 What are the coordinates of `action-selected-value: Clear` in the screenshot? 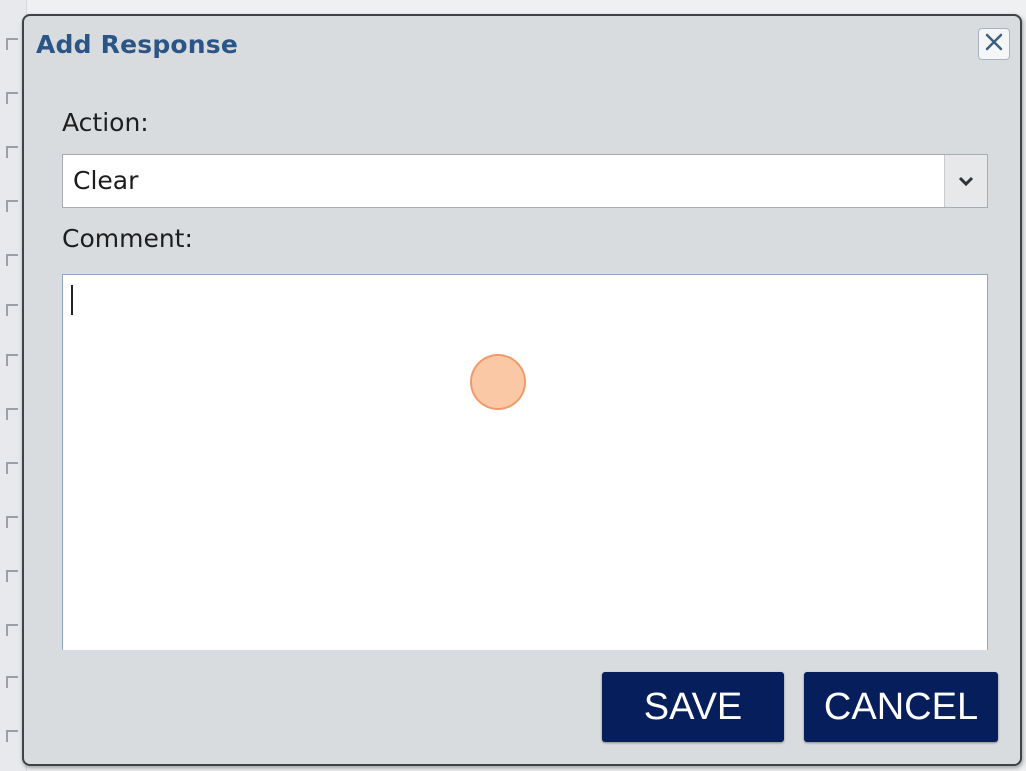 It's located at (106, 180).